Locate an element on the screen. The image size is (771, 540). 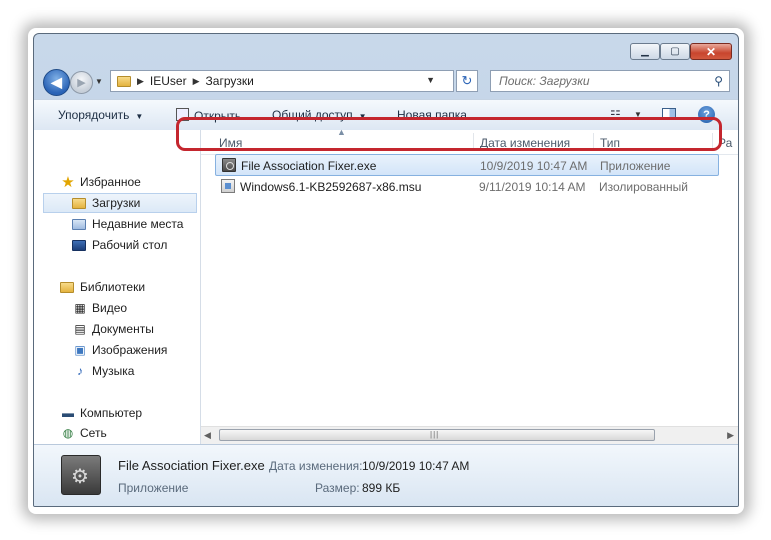
sidebar-item-network: ◍ Сеть is located at coordinates (83, 433).